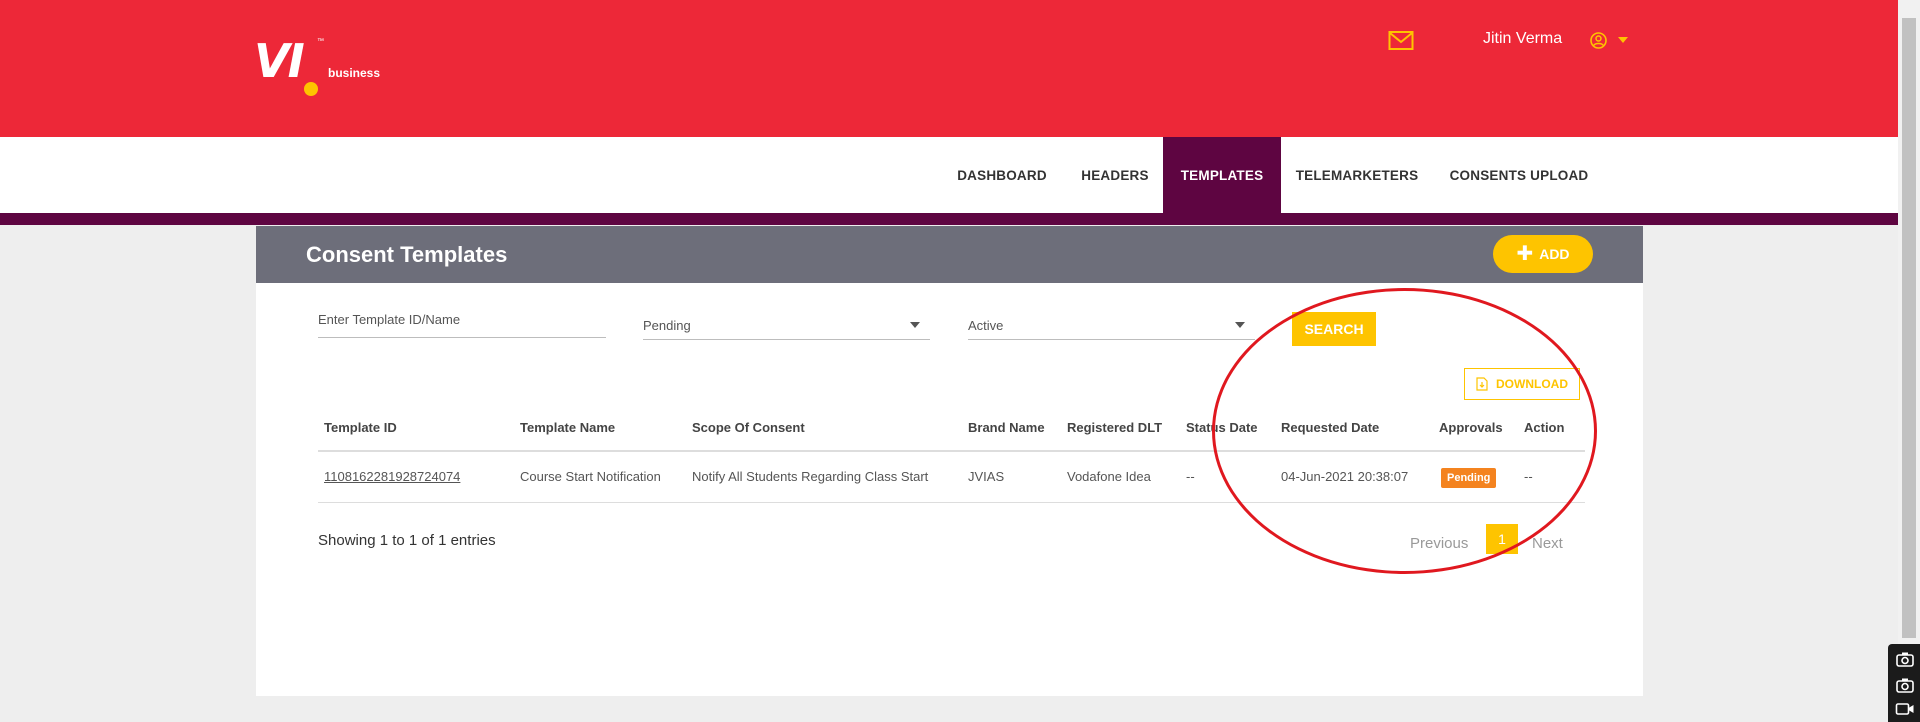 Image resolution: width=1920 pixels, height=722 pixels. I want to click on table-row-action: --, so click(1528, 476).